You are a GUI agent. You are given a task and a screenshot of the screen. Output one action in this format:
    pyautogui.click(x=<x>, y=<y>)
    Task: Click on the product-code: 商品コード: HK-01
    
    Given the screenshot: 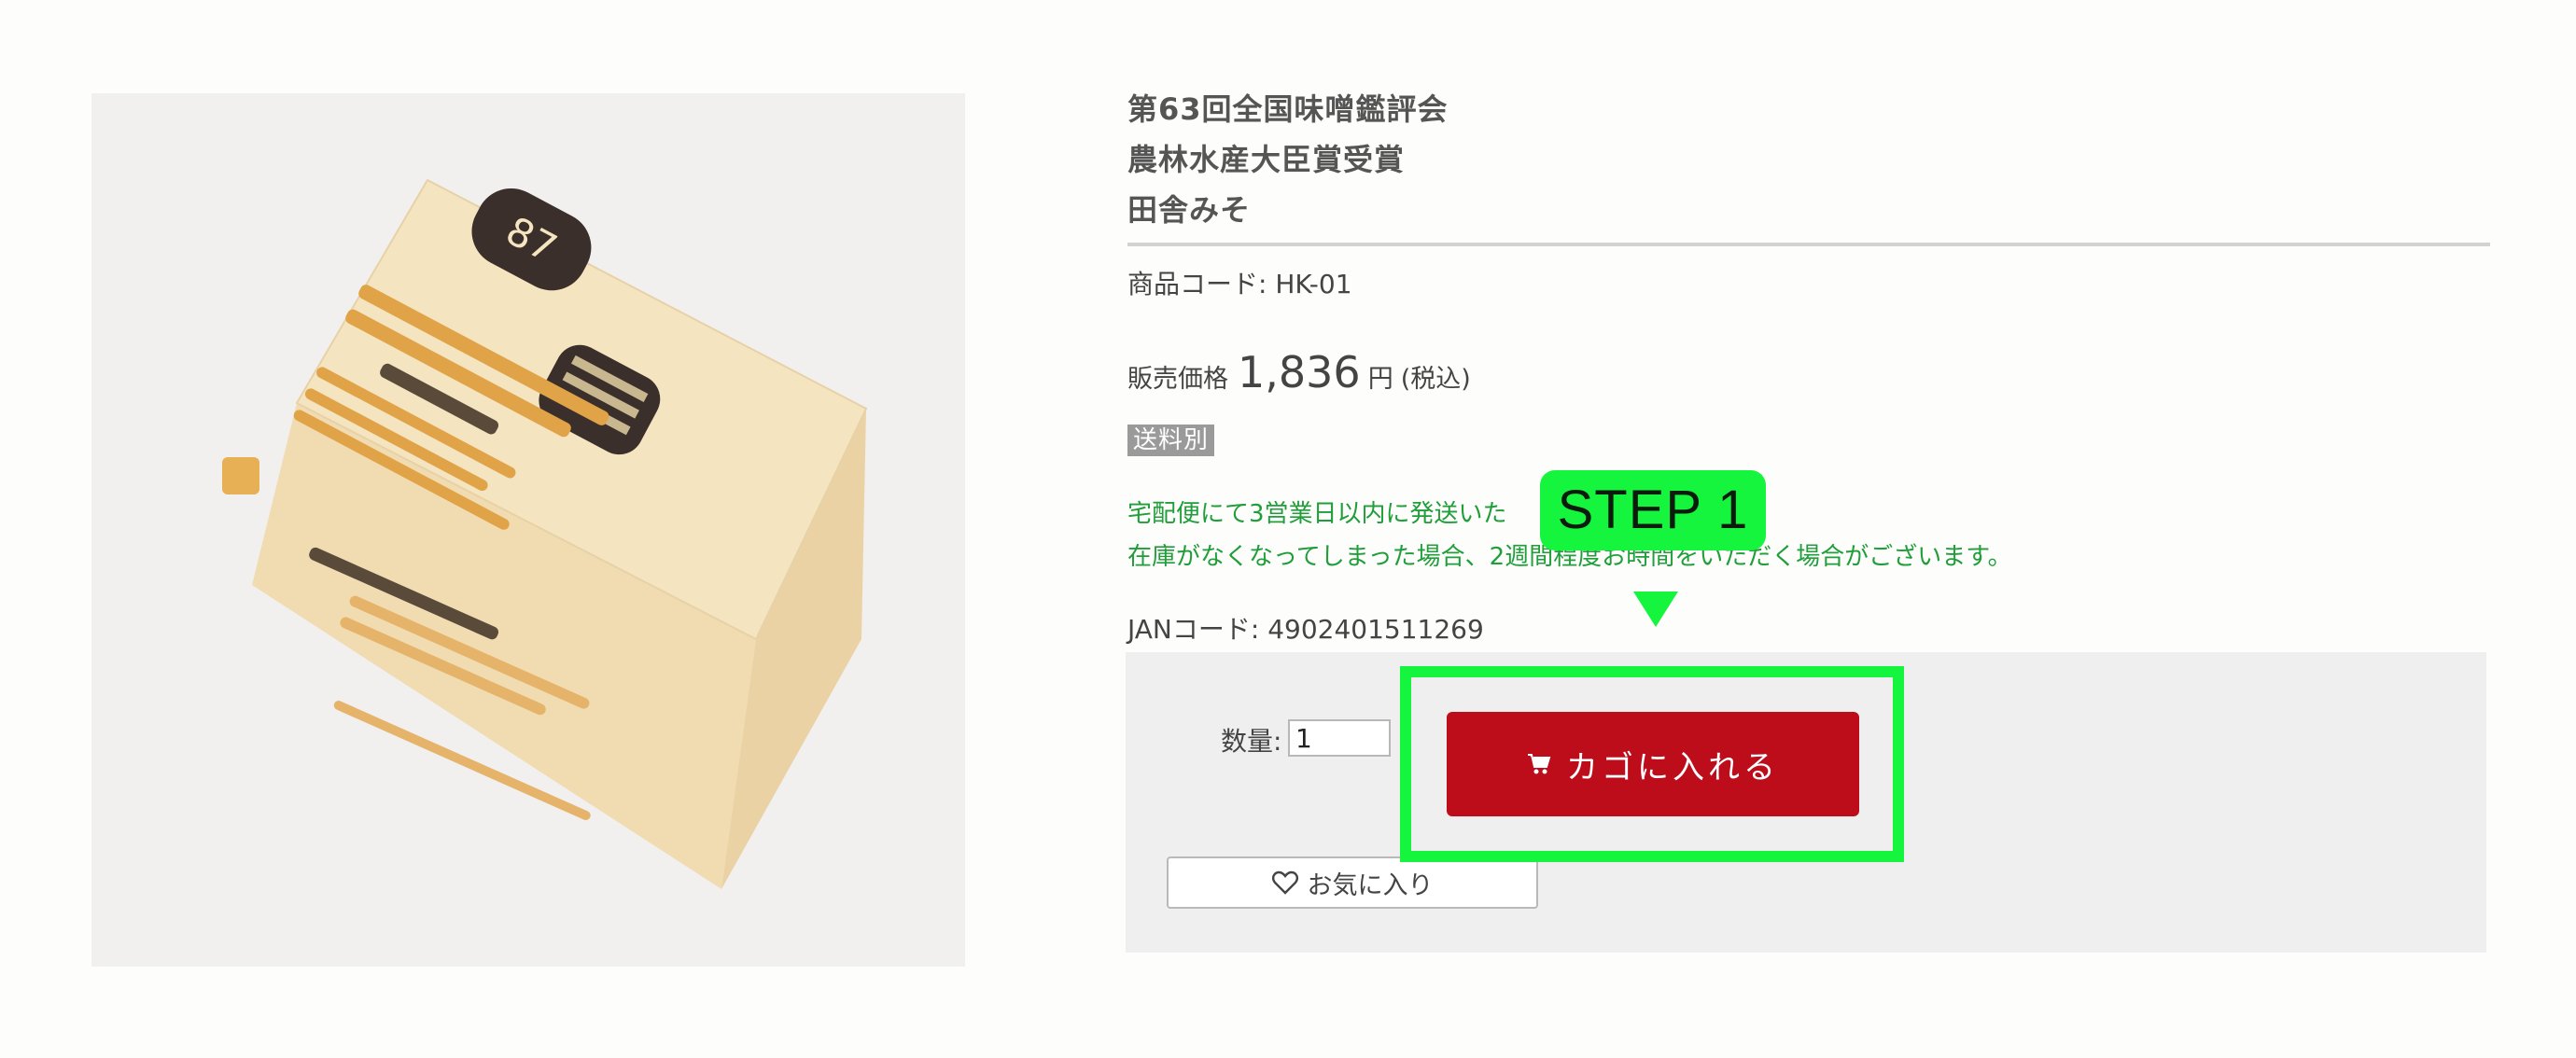 What is the action you would take?
    pyautogui.click(x=1239, y=284)
    